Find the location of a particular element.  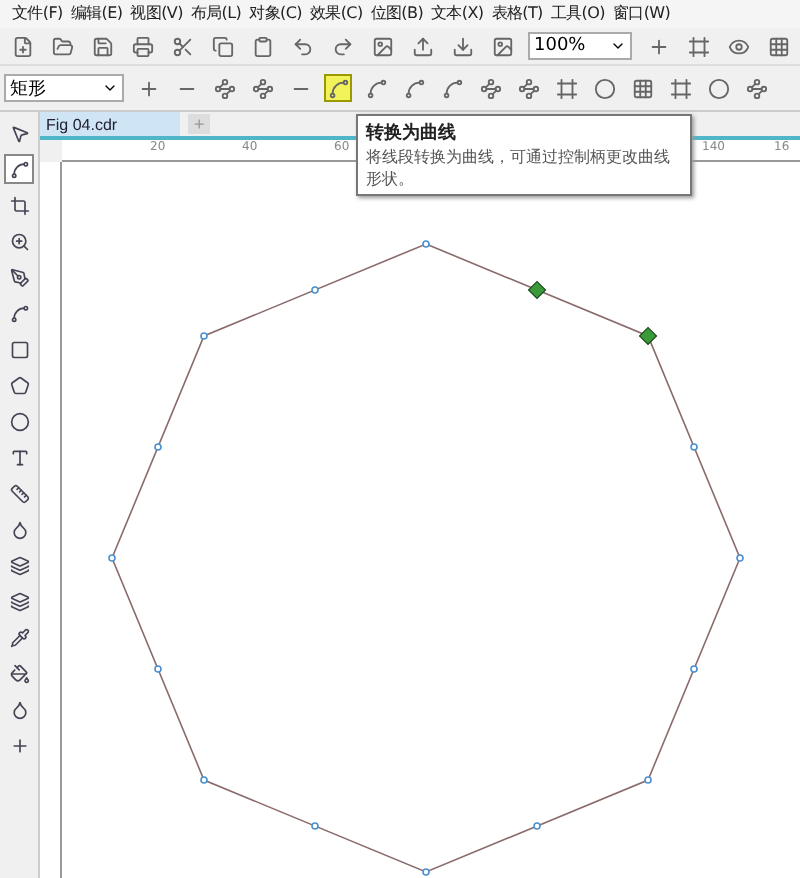

export-icon is located at coordinates (462, 46).